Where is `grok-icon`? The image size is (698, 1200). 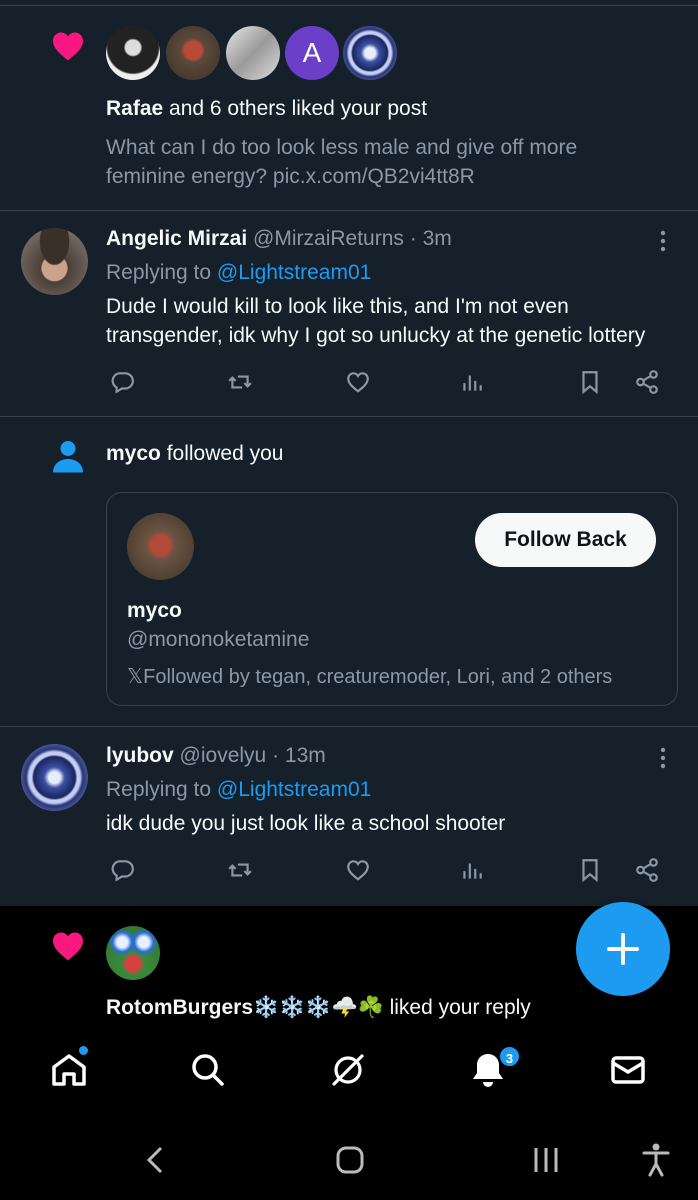 grok-icon is located at coordinates (348, 1070).